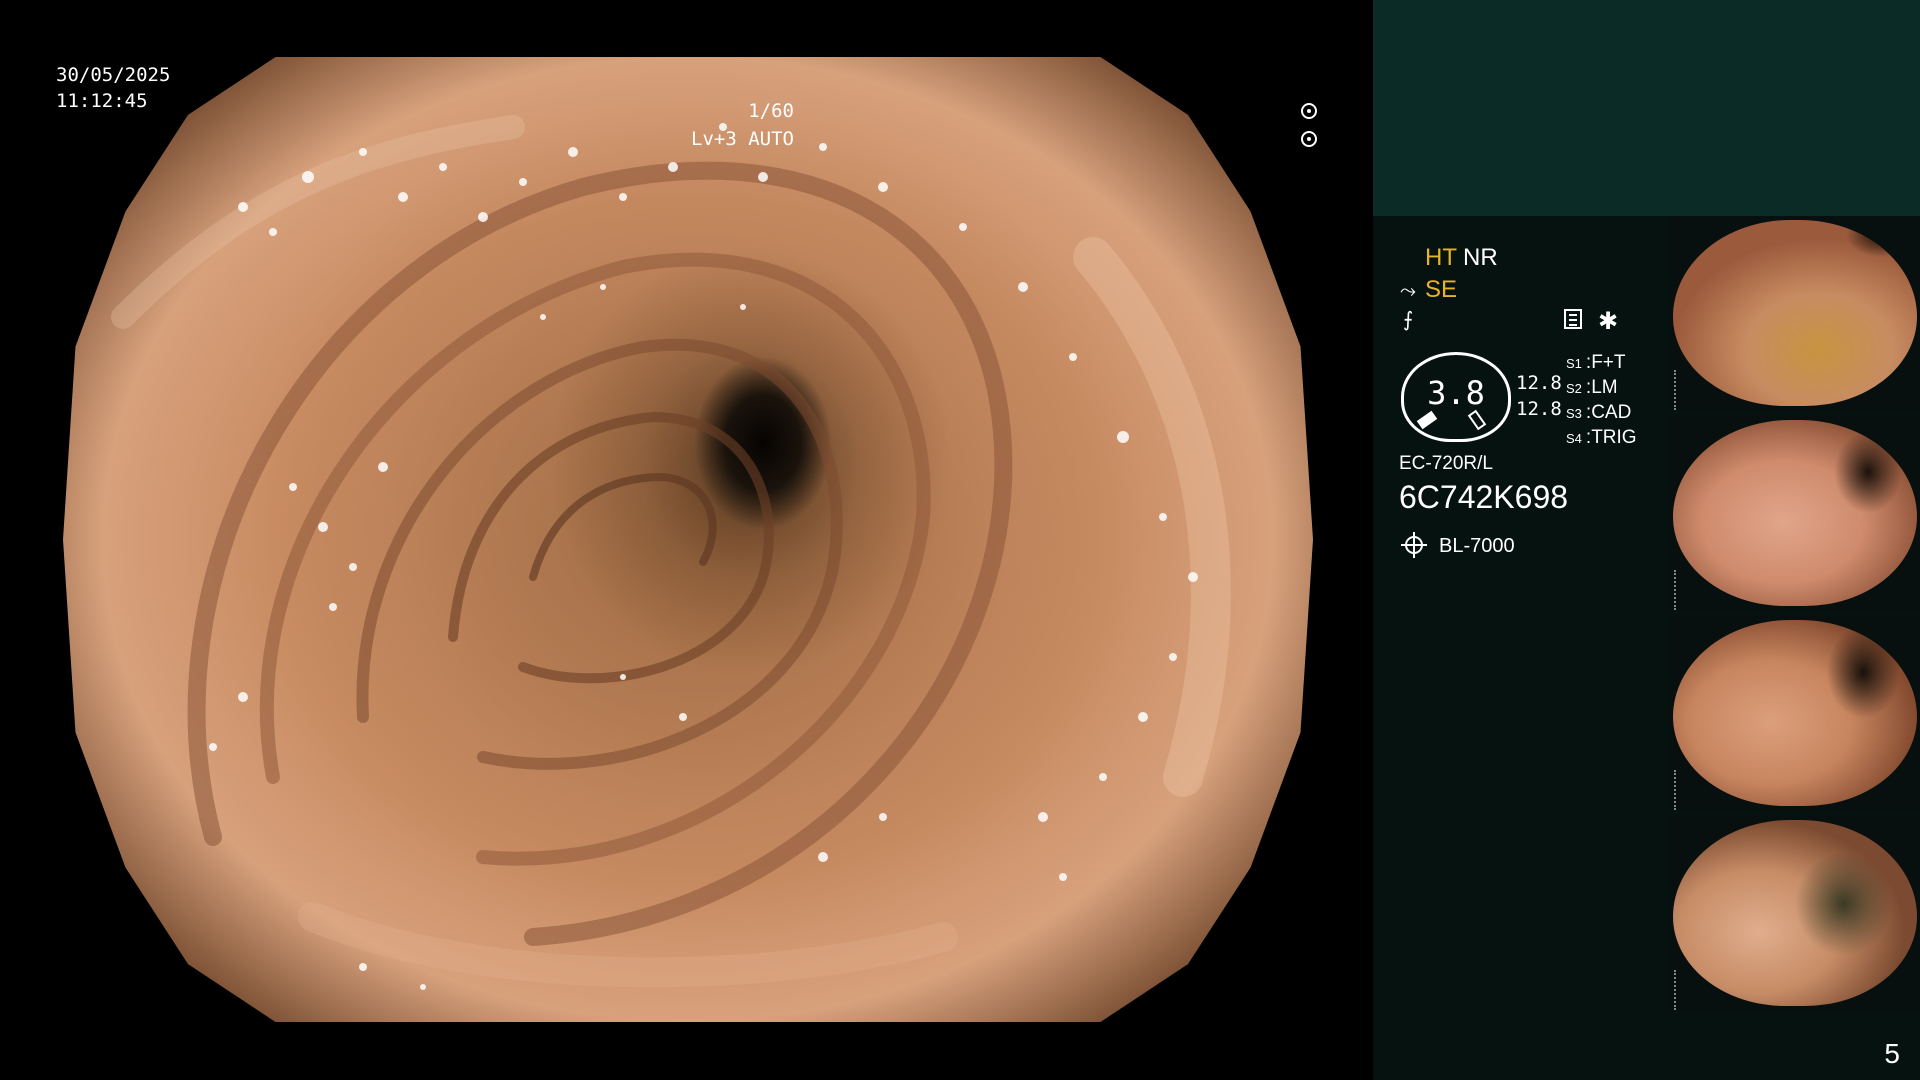 The image size is (1920, 1080). I want to click on gauge-lamp-icon, so click(1427, 420).